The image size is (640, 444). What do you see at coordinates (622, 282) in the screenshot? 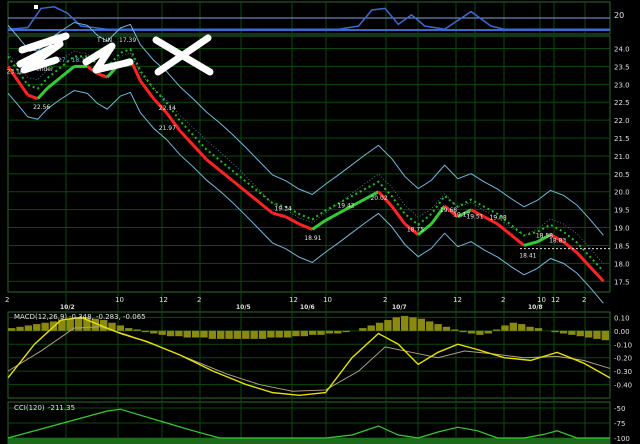
I see `price-y-tick: 17.5` at bounding box center [622, 282].